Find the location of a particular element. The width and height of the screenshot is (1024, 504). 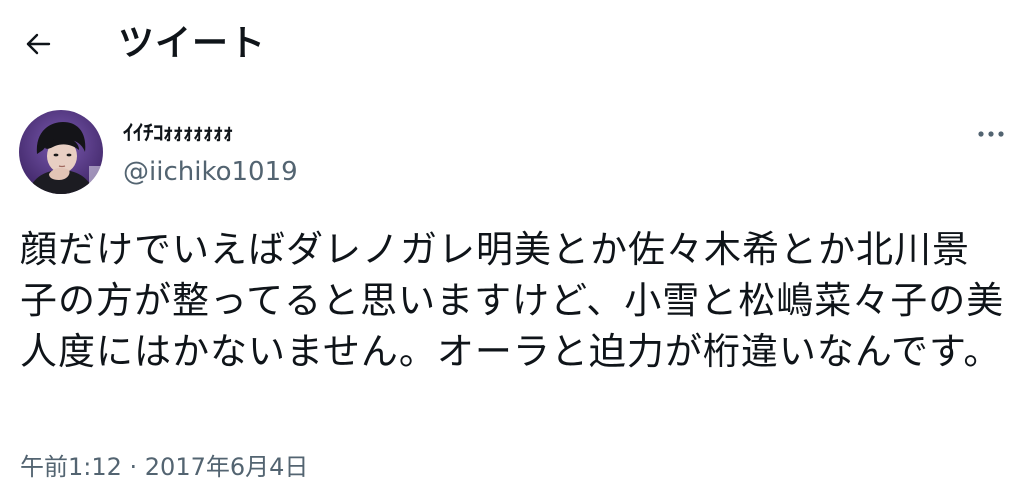

page-title: ツイート is located at coordinates (192, 43).